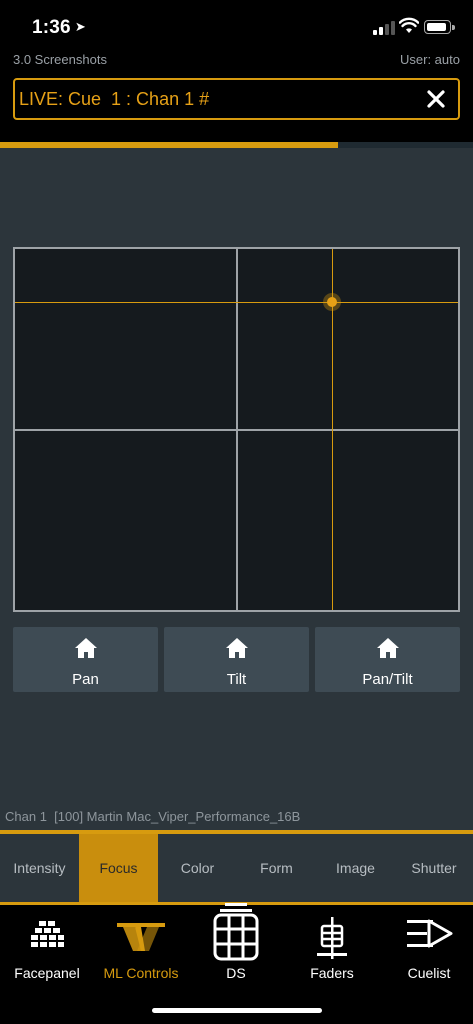 The width and height of the screenshot is (473, 1024). I want to click on tab-image: Image, so click(355, 868).